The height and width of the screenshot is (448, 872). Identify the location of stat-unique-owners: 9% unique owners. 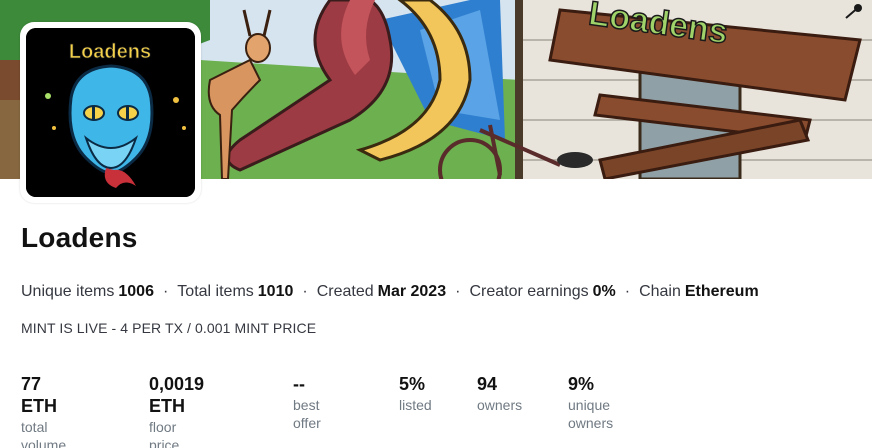
(590, 402).